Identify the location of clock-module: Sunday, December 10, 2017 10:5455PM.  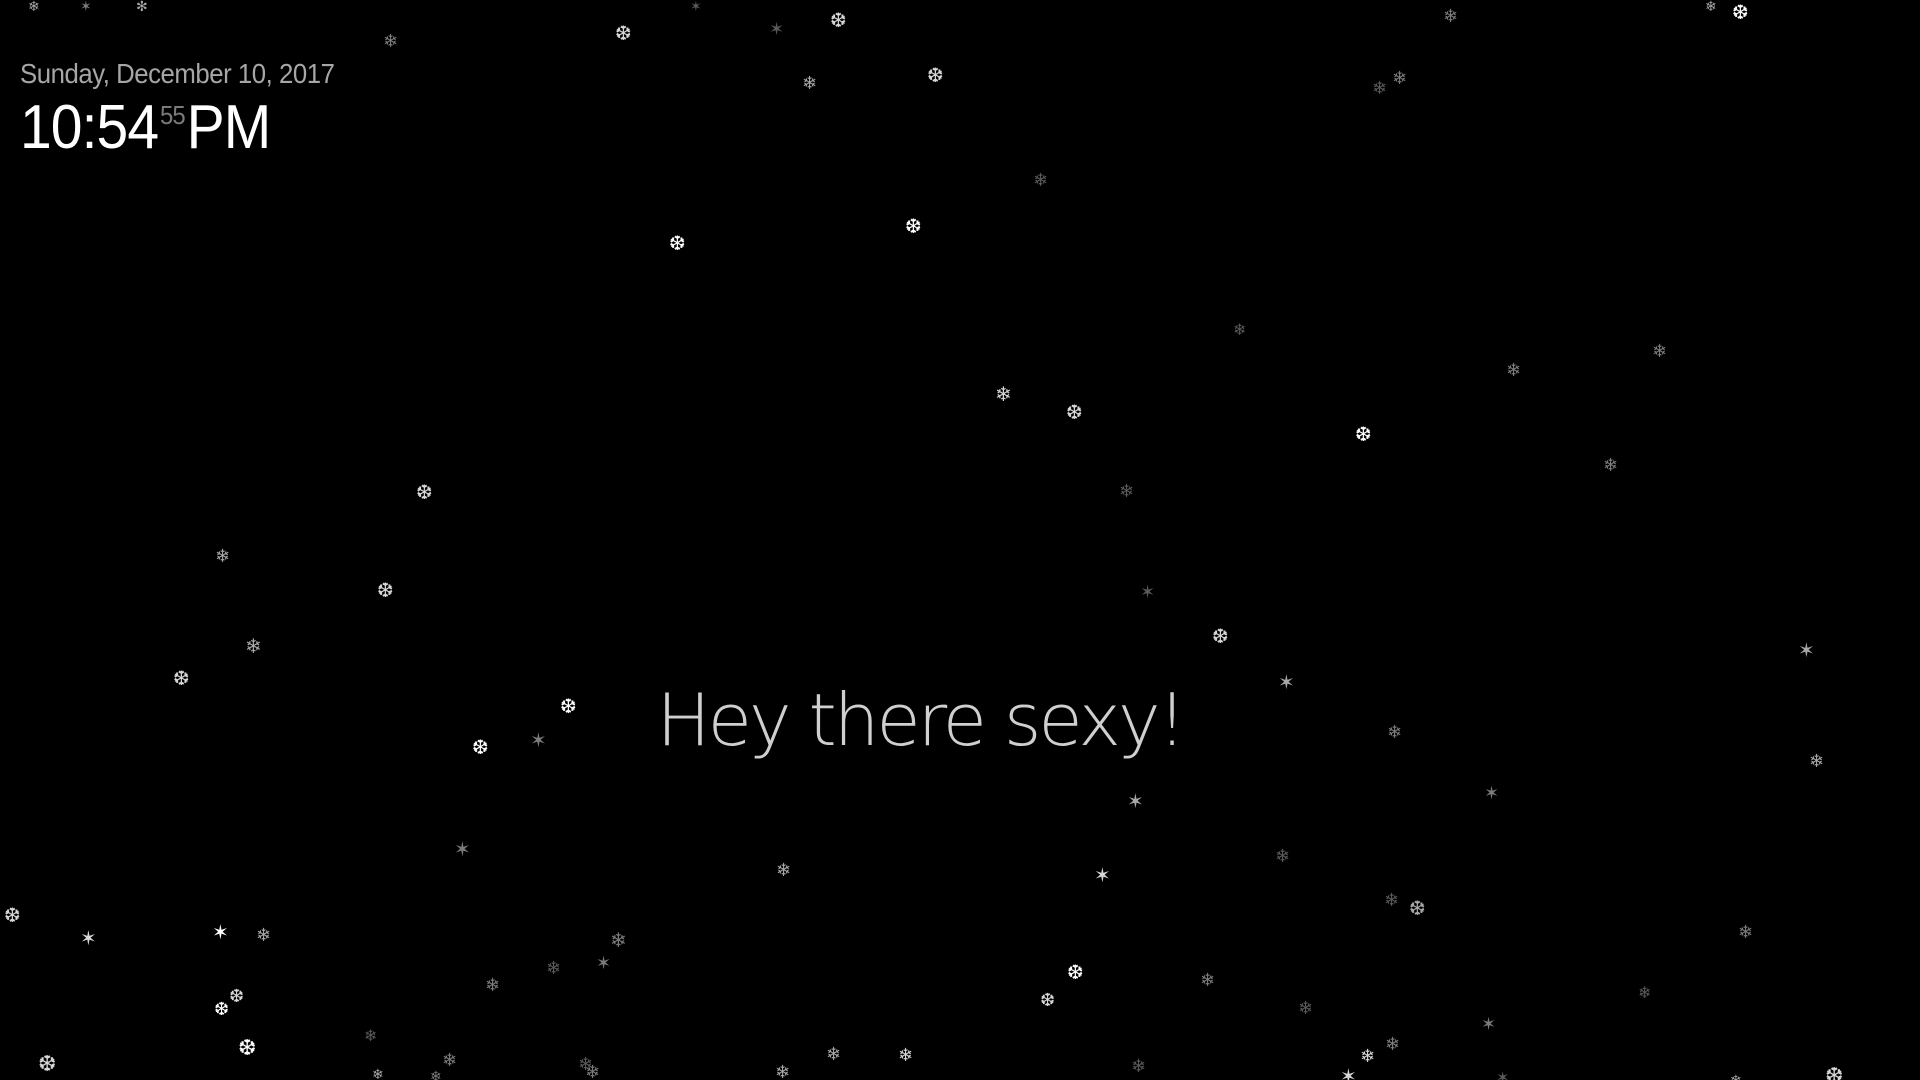
(191, 110).